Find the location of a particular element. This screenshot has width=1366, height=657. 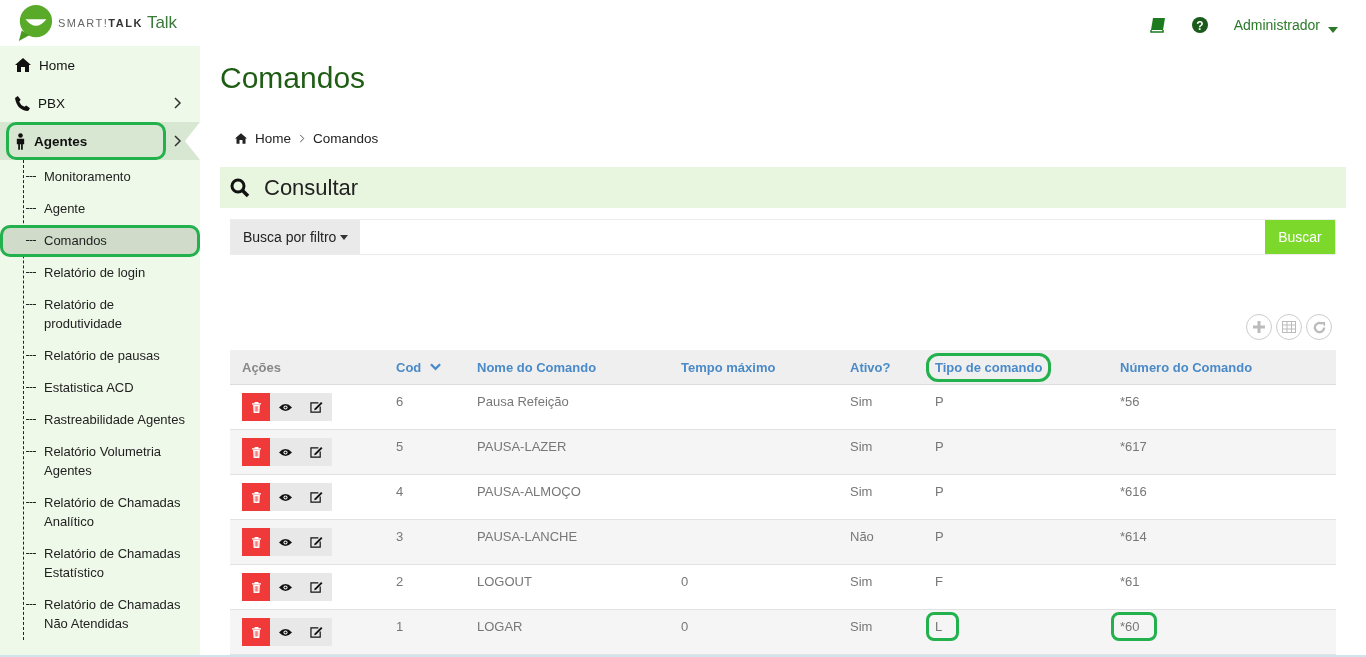

logo-icon is located at coordinates (35, 23).